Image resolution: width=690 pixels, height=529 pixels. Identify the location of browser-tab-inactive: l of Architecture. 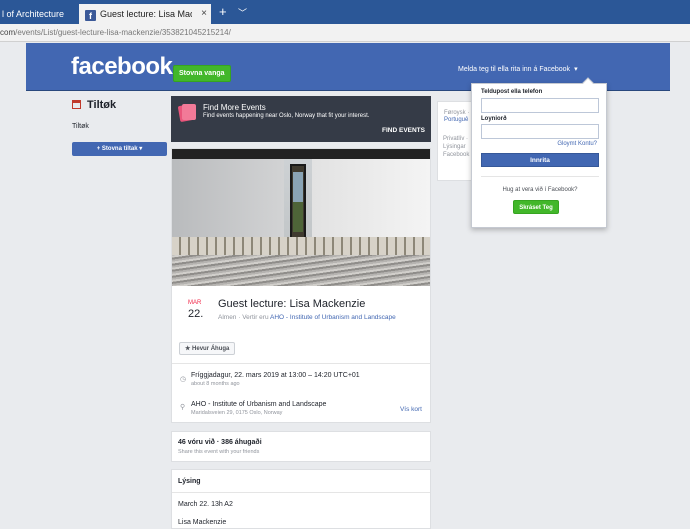
(39, 14).